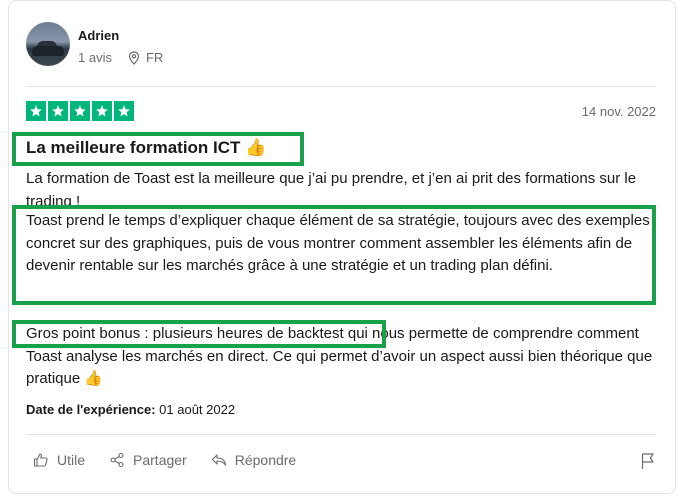 The width and height of the screenshot is (678, 496). What do you see at coordinates (265, 460) in the screenshot?
I see `reply-label: Répondre` at bounding box center [265, 460].